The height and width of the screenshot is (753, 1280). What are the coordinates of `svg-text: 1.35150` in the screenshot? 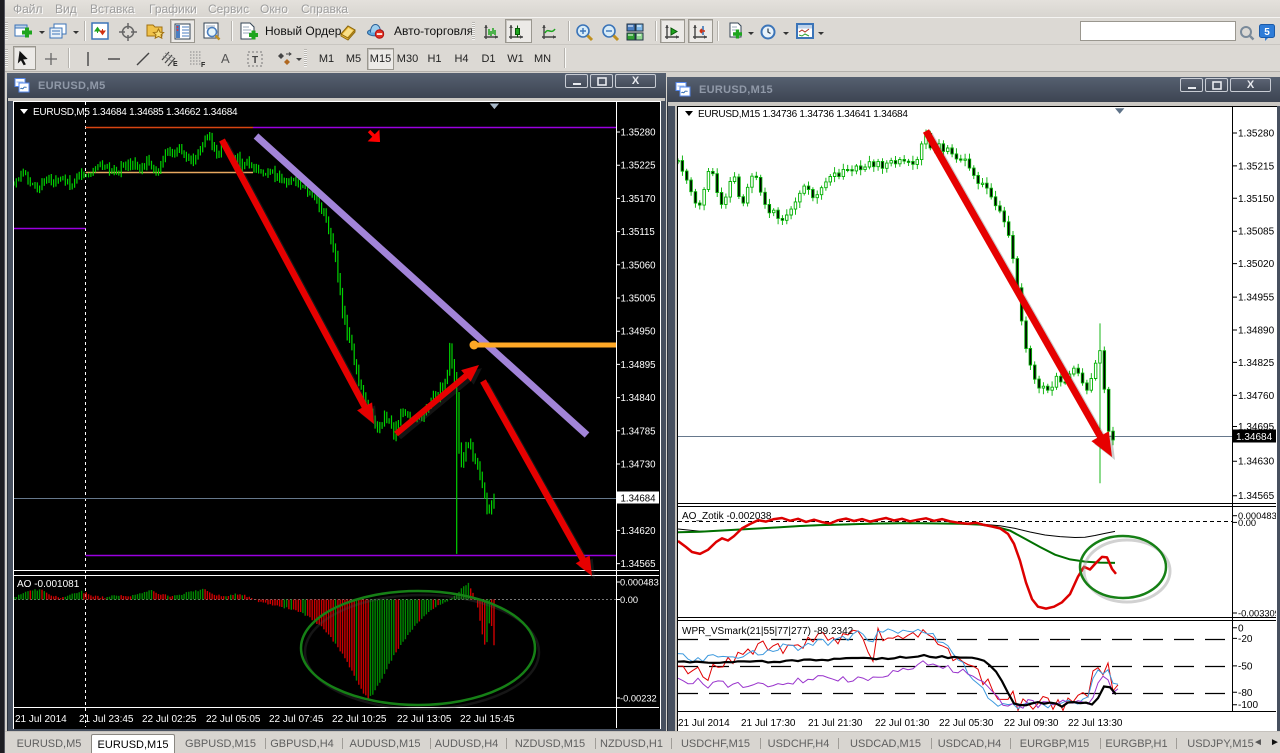 It's located at (1256, 199).